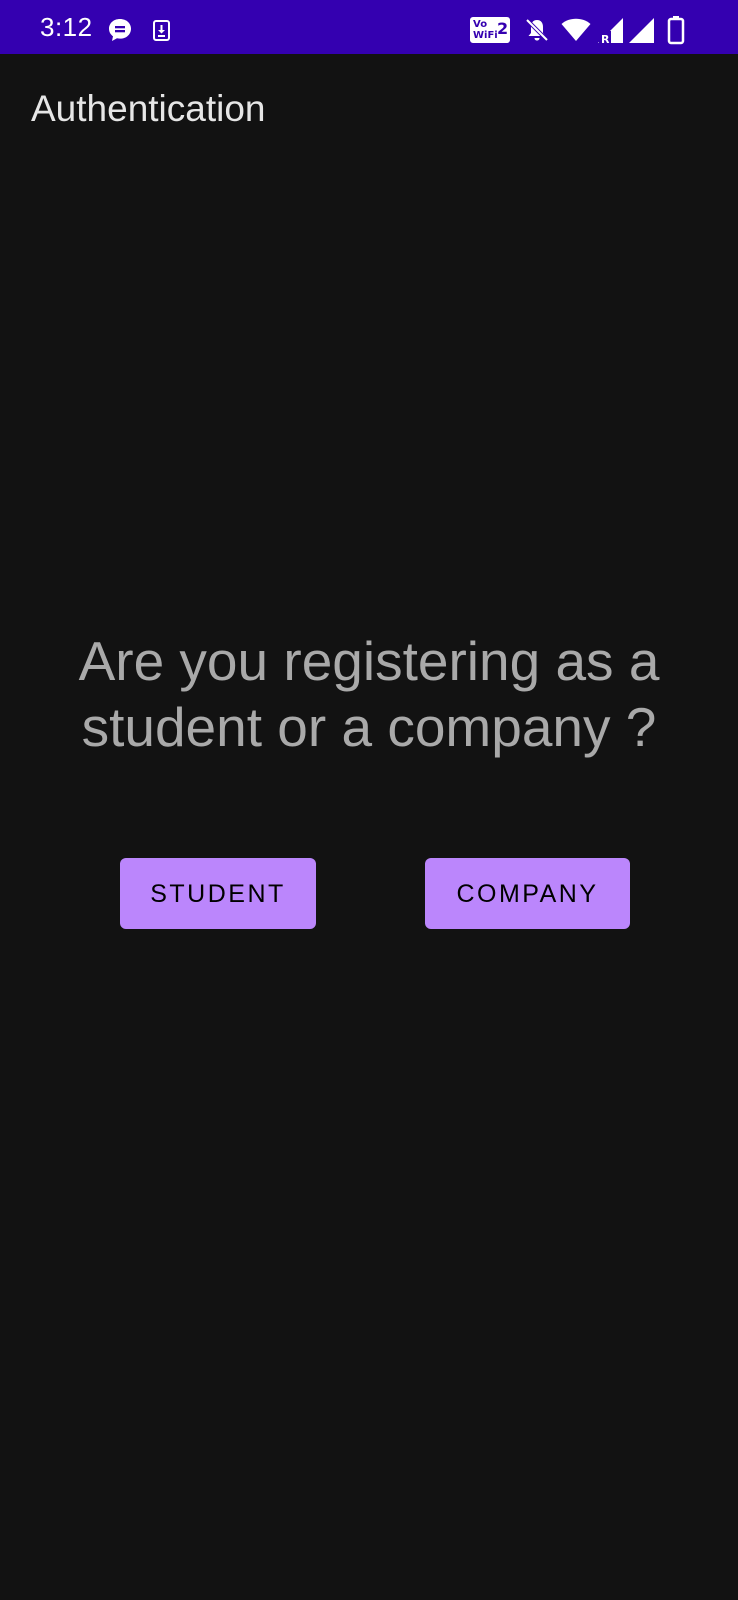  Describe the element at coordinates (218, 893) in the screenshot. I see `student-button: STUDENT` at that location.